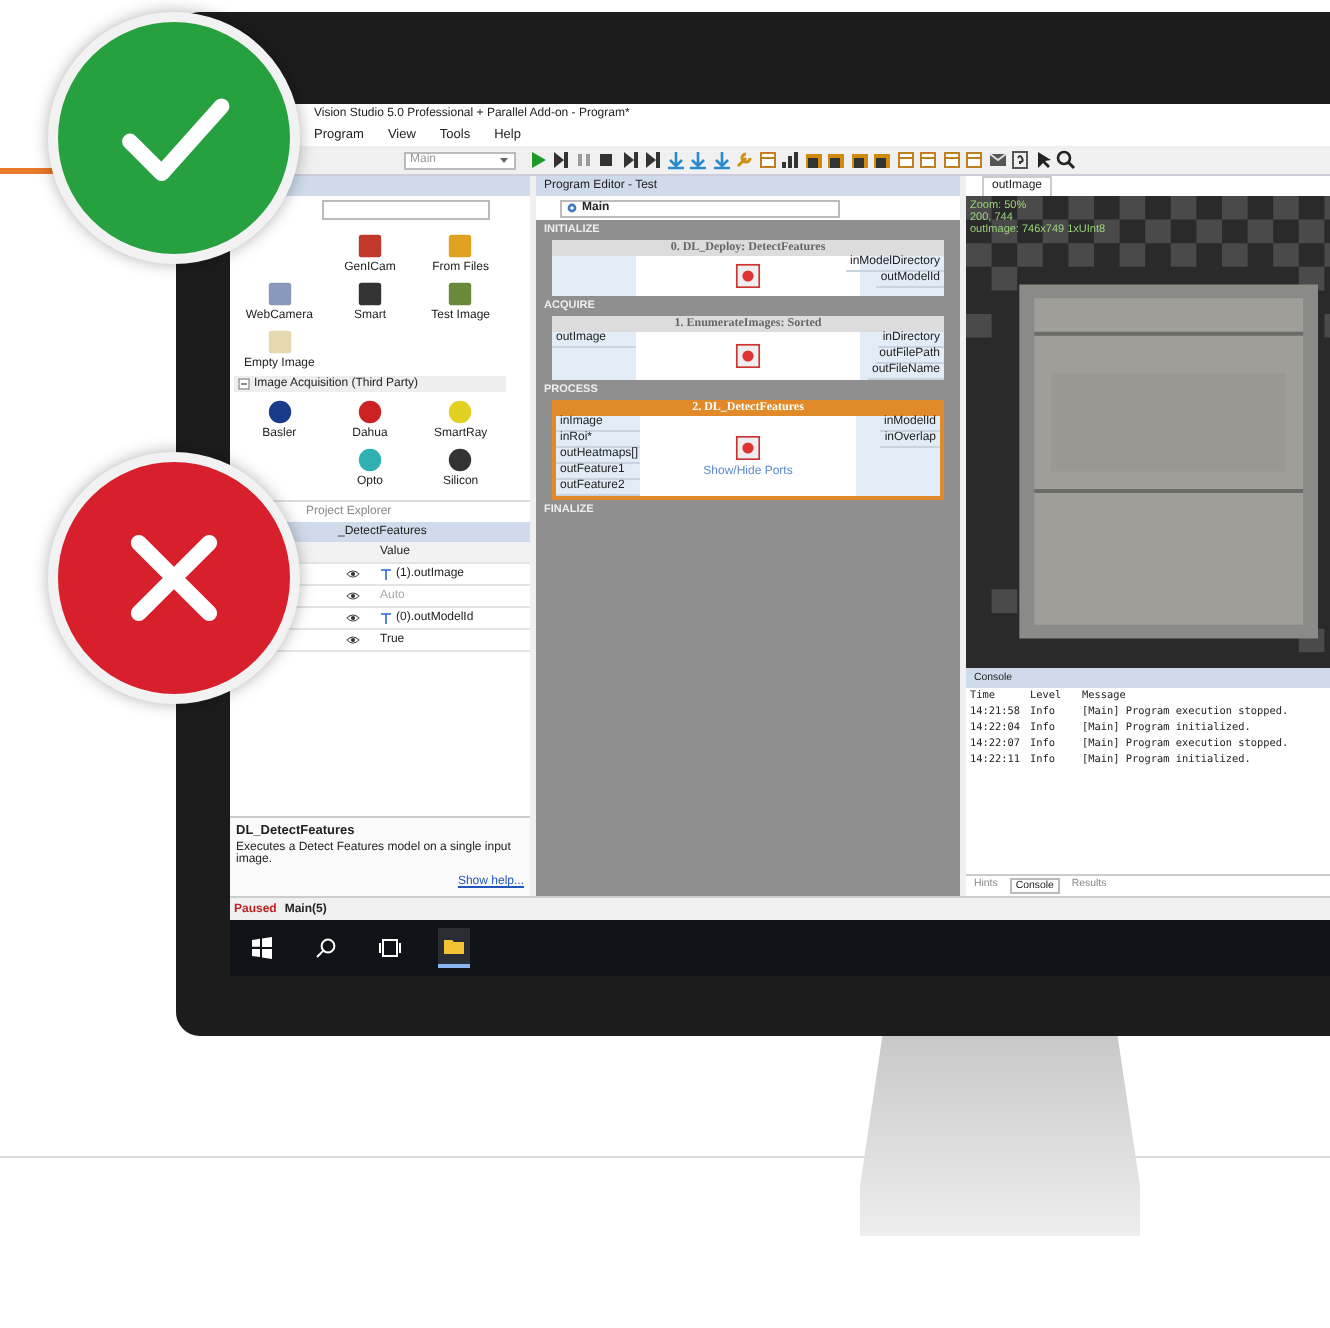 The width and height of the screenshot is (1330, 1328). I want to click on gear-icon, so click(572, 208).